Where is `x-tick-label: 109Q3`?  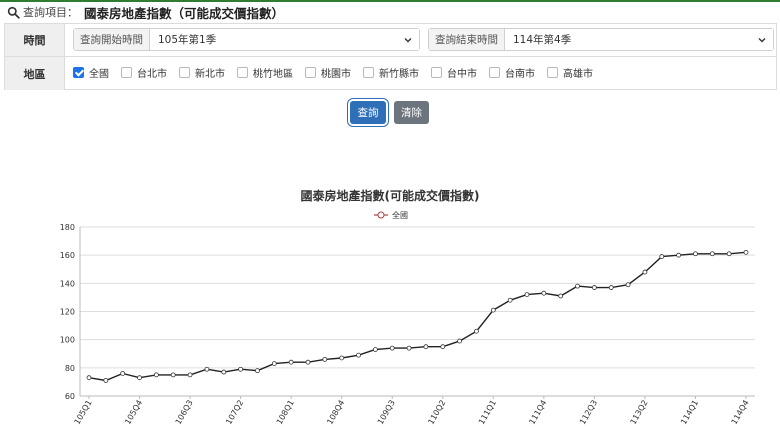 x-tick-label: 109Q3 is located at coordinates (386, 413).